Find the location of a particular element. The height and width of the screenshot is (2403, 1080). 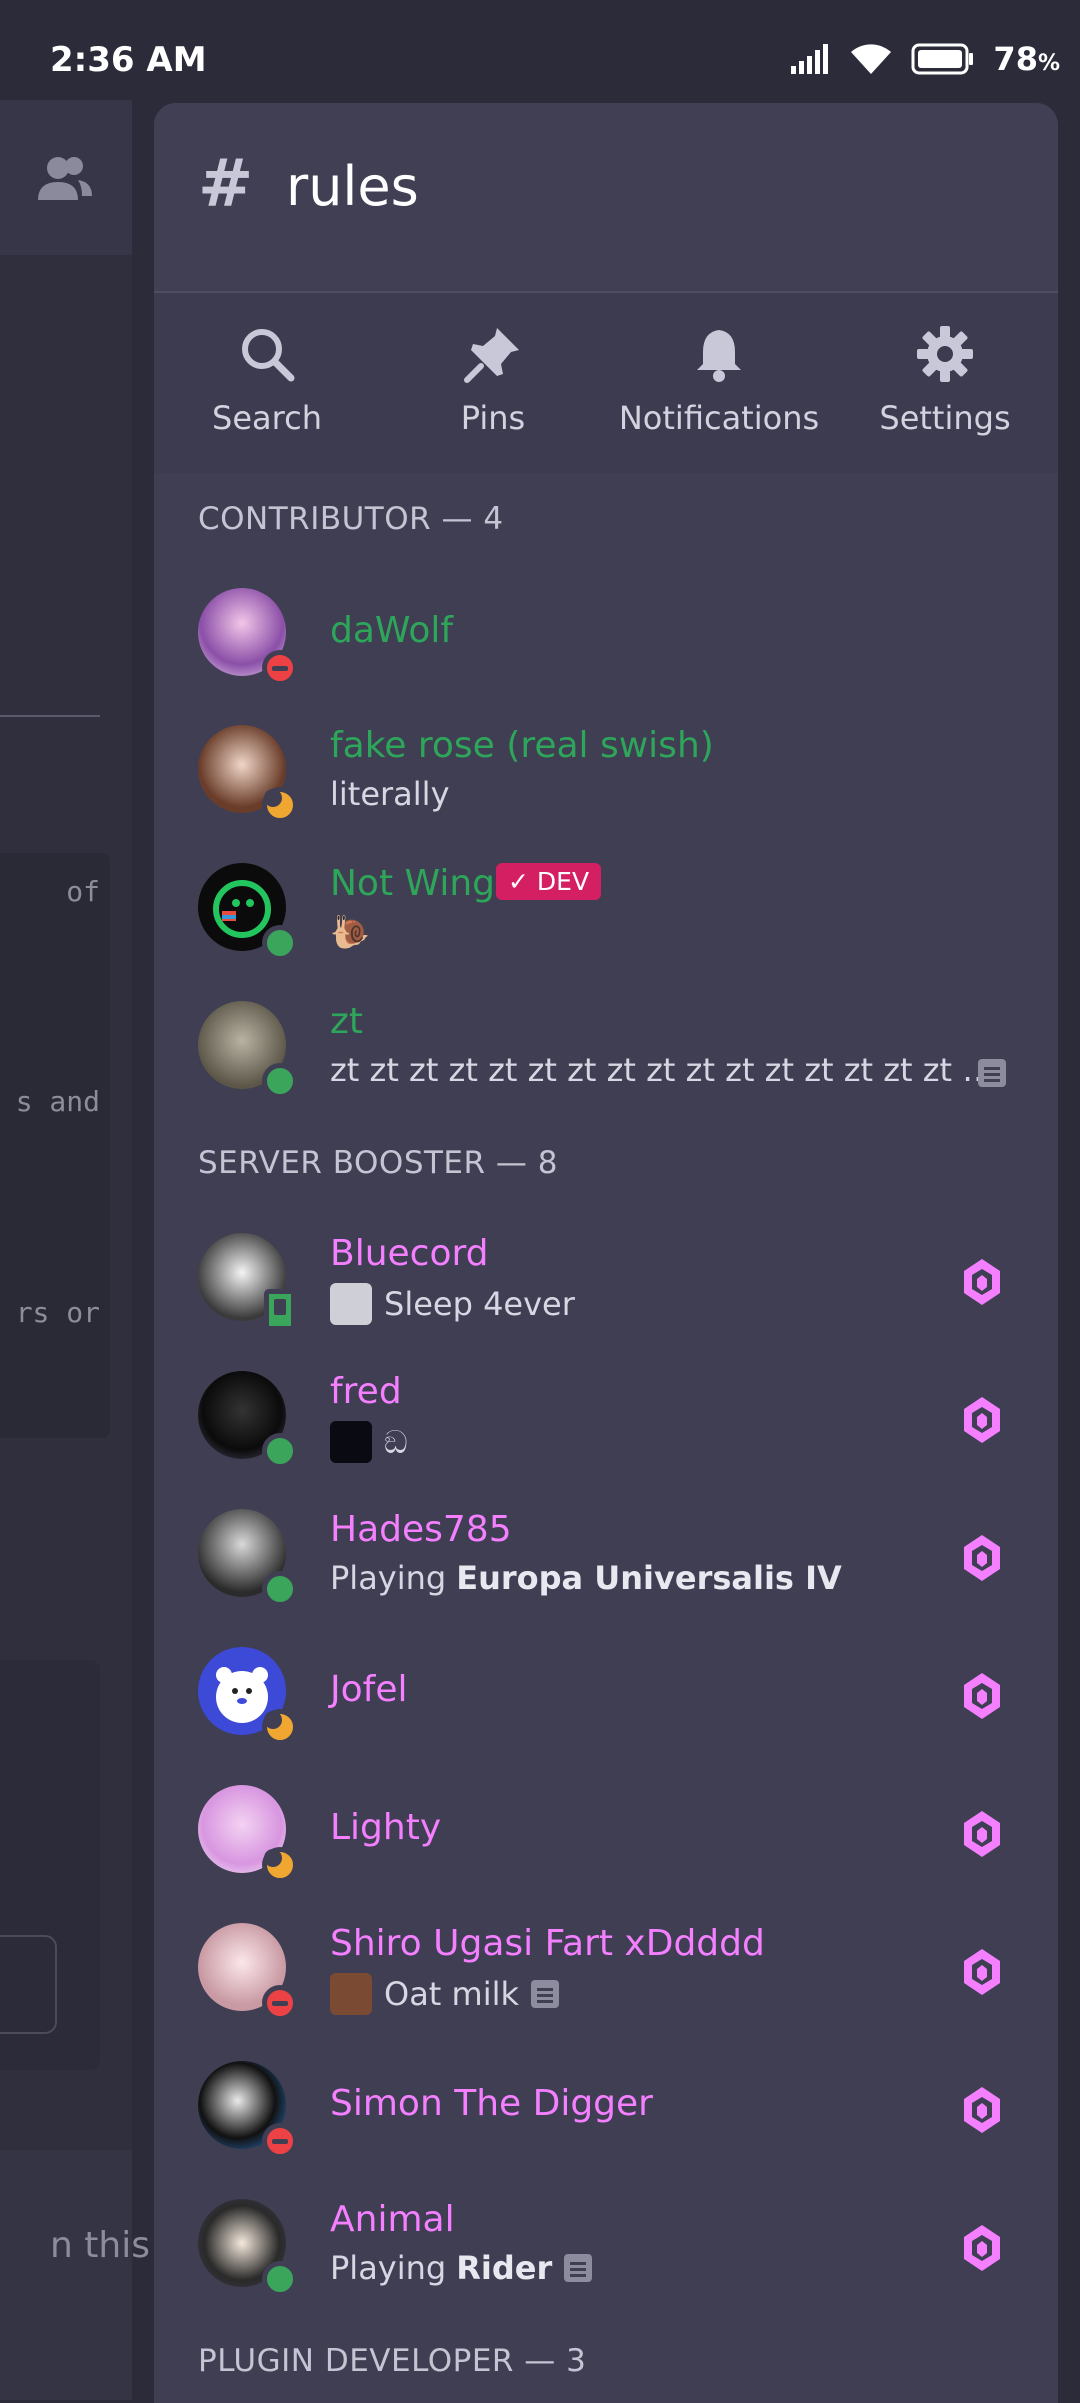

status-icons: 78% is located at coordinates (925, 59).